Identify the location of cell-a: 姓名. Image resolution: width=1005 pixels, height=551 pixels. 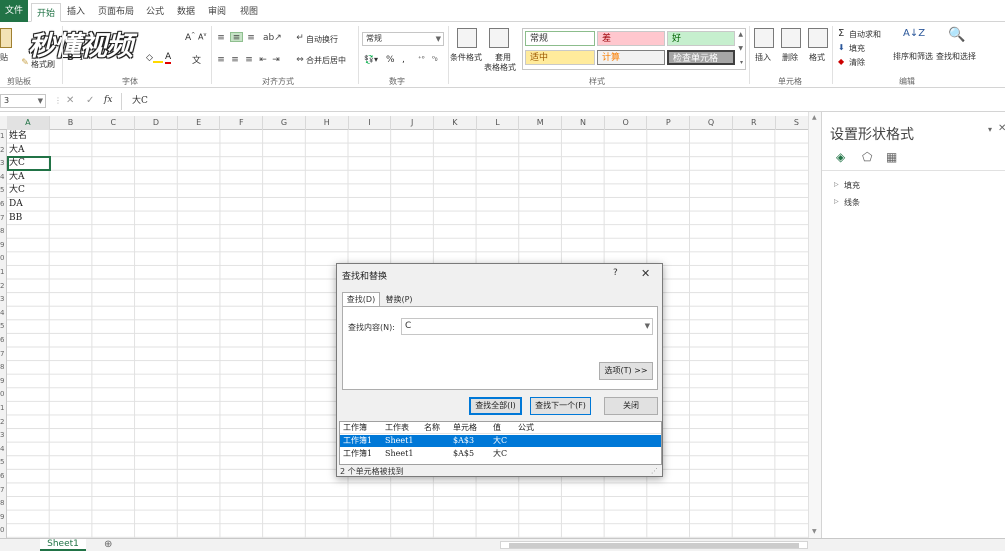
(18, 136).